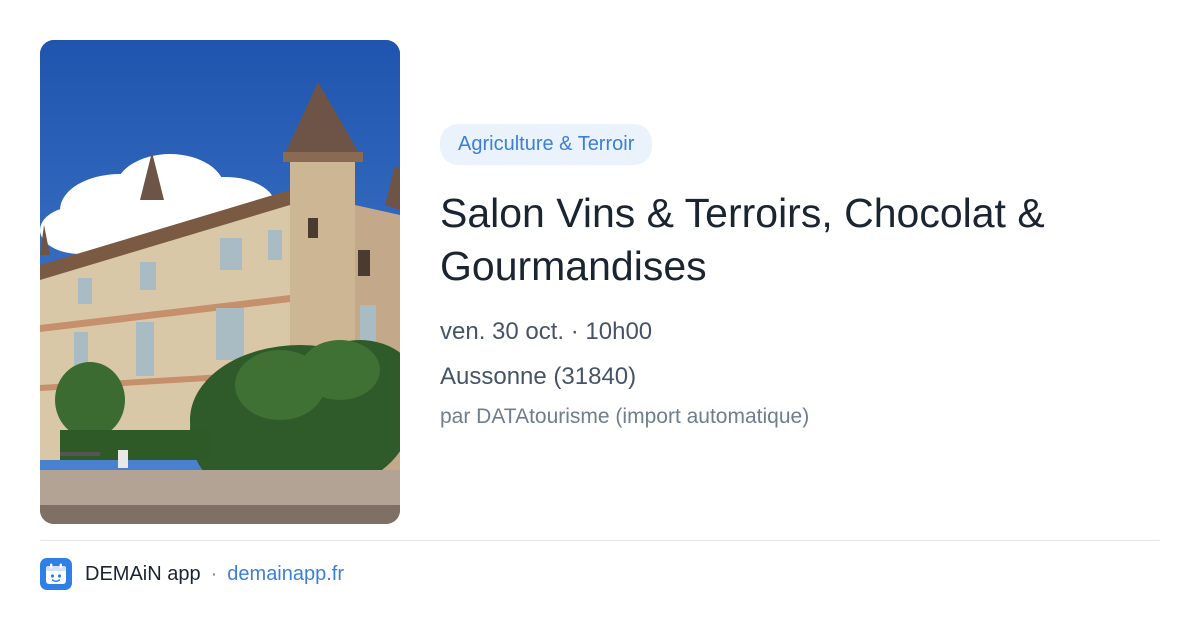 This screenshot has height=630, width=1200. I want to click on event-source: par DATAtourisme (import automatique), so click(625, 416).